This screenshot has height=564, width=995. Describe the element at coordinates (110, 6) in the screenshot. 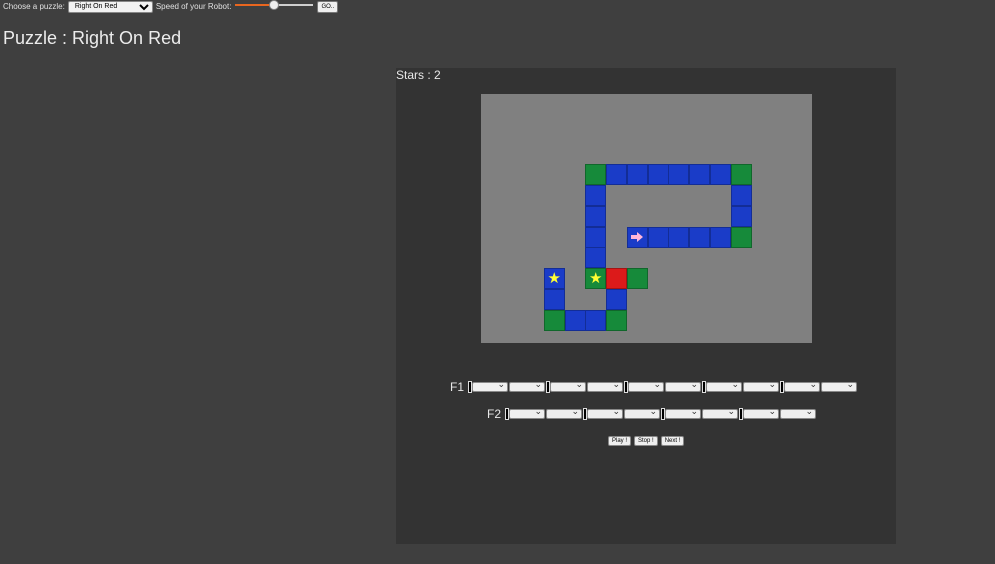

I see `puzzle-select: Right On Red` at that location.